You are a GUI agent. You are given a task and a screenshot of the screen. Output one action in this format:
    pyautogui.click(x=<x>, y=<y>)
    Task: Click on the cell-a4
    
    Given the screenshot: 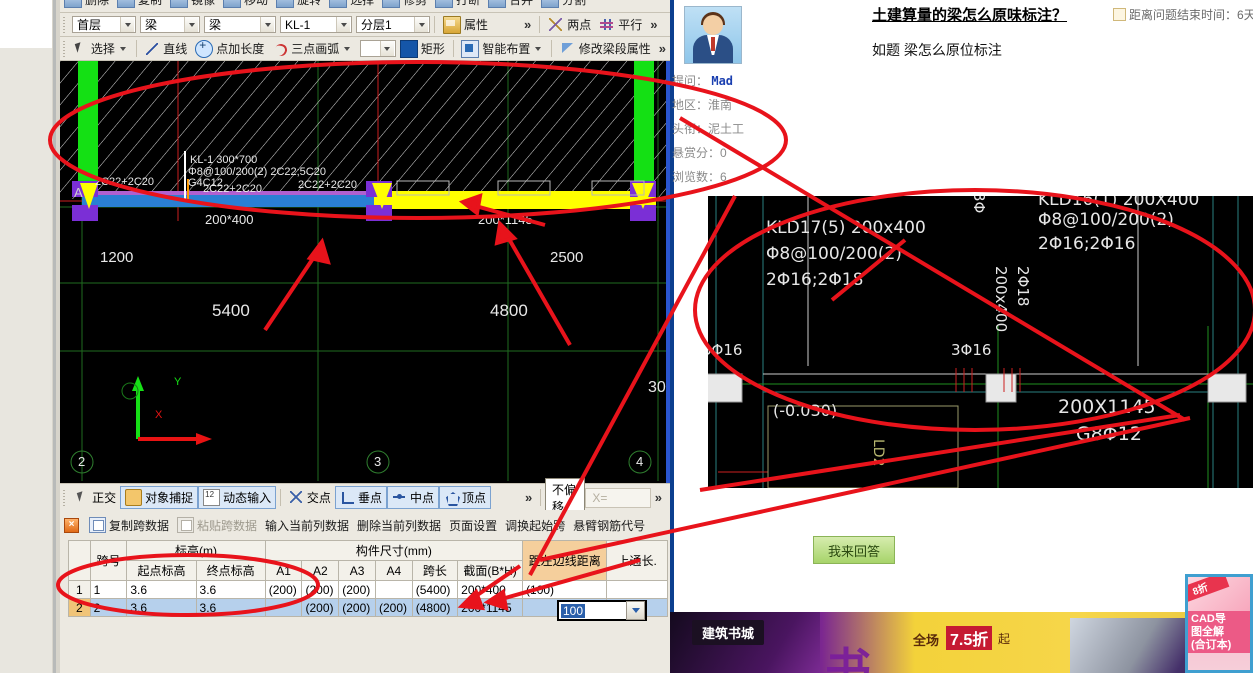 What is the action you would take?
    pyautogui.click(x=393, y=589)
    